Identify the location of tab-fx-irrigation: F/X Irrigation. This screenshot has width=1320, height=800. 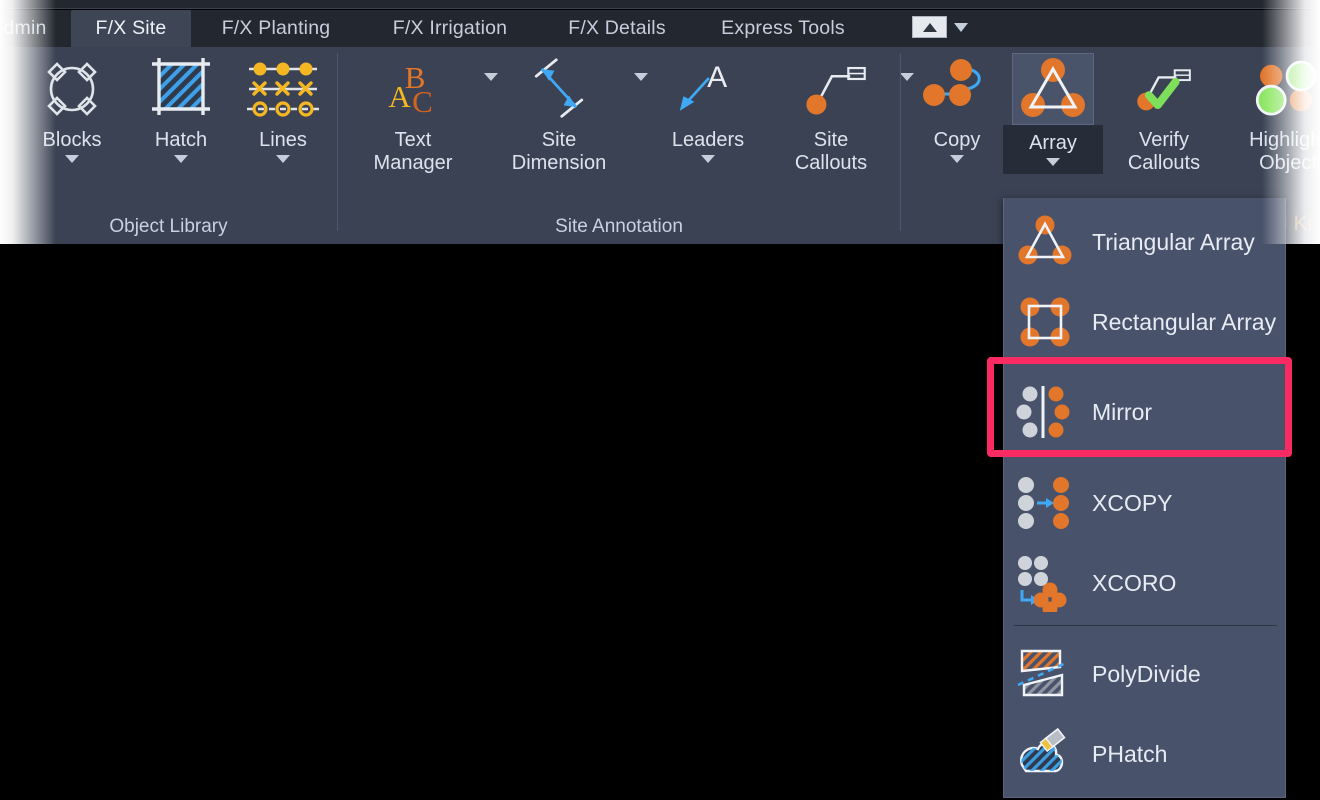
(450, 28).